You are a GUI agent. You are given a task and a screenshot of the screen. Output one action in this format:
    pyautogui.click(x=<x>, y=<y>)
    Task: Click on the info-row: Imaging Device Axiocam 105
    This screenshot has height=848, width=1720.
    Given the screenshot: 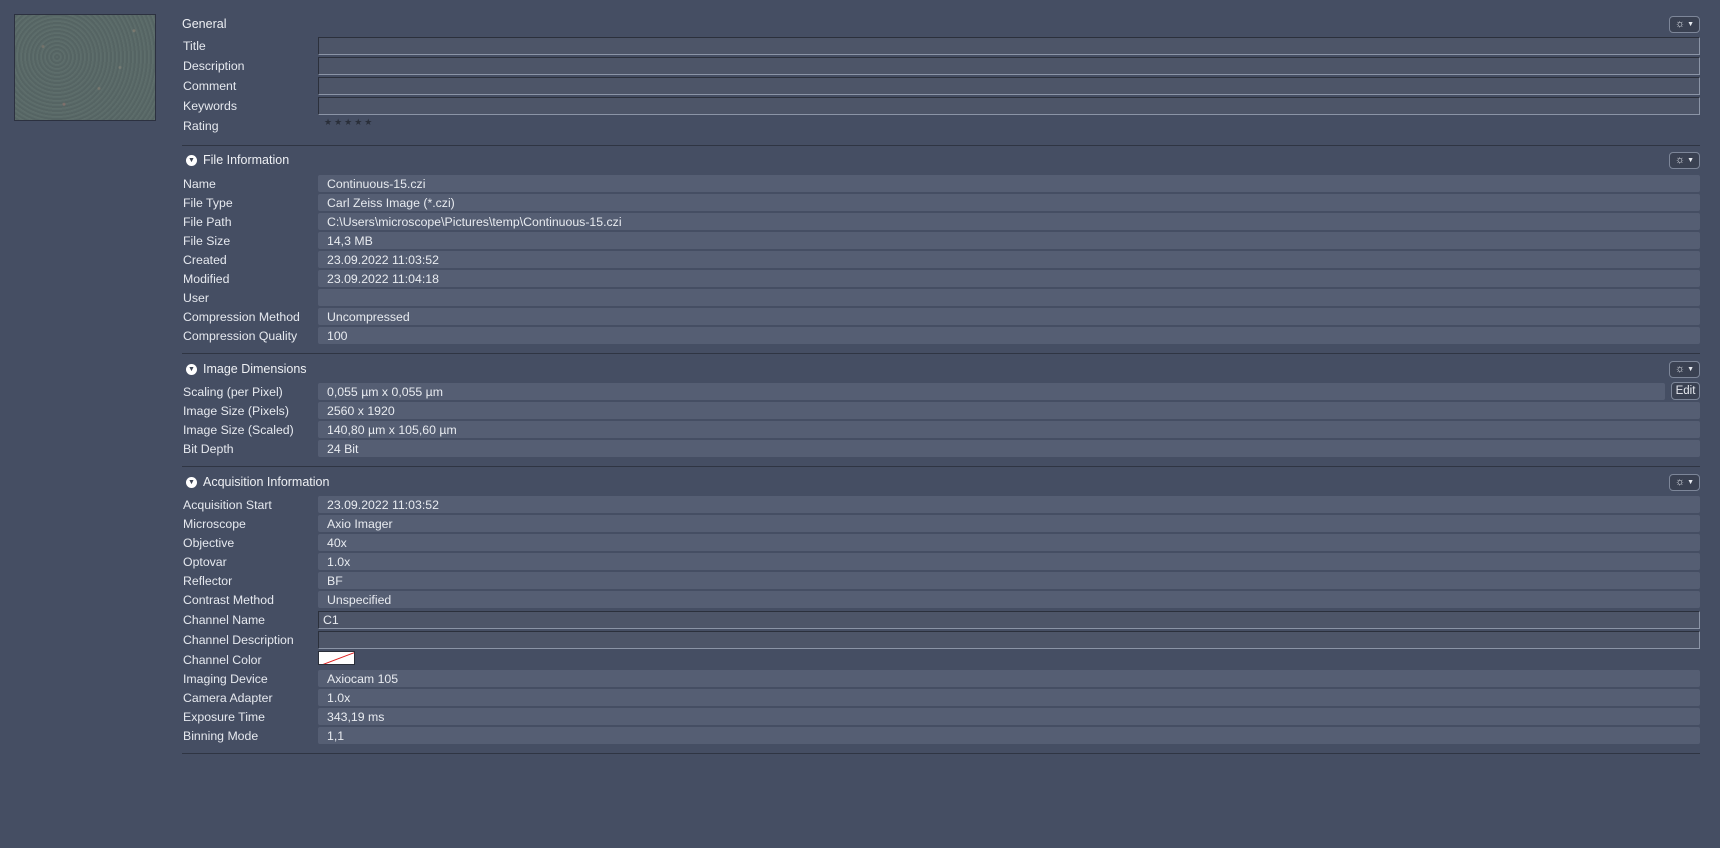 What is the action you would take?
    pyautogui.click(x=941, y=678)
    